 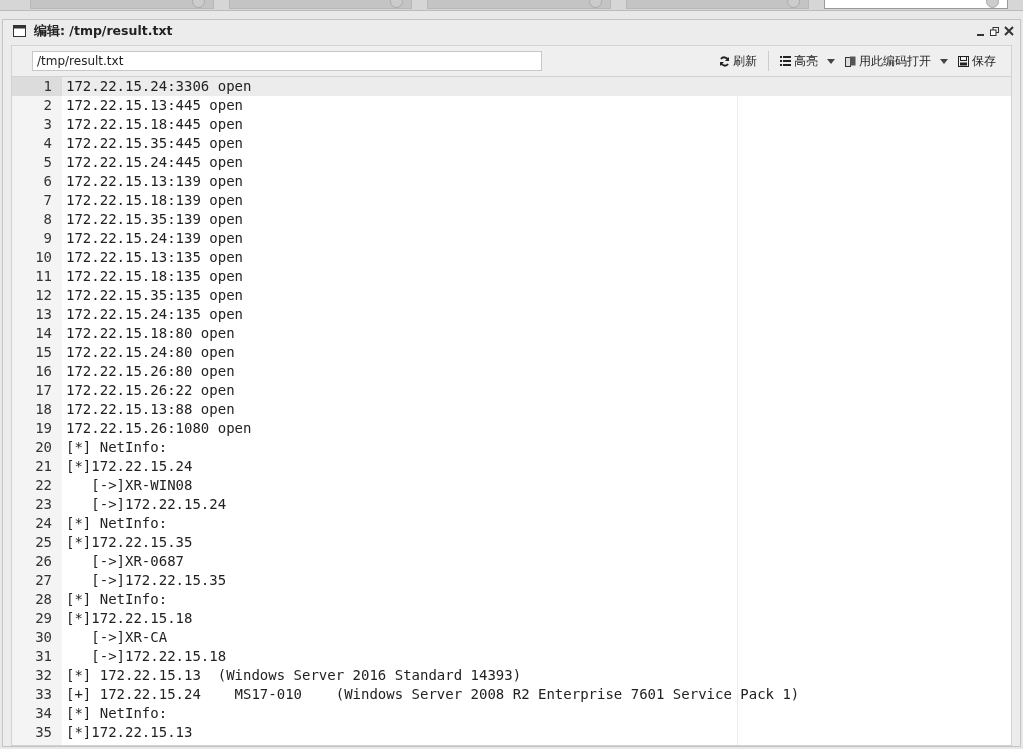 What do you see at coordinates (150, 352) in the screenshot?
I see `code-line: 172.22.15.24:80 open` at bounding box center [150, 352].